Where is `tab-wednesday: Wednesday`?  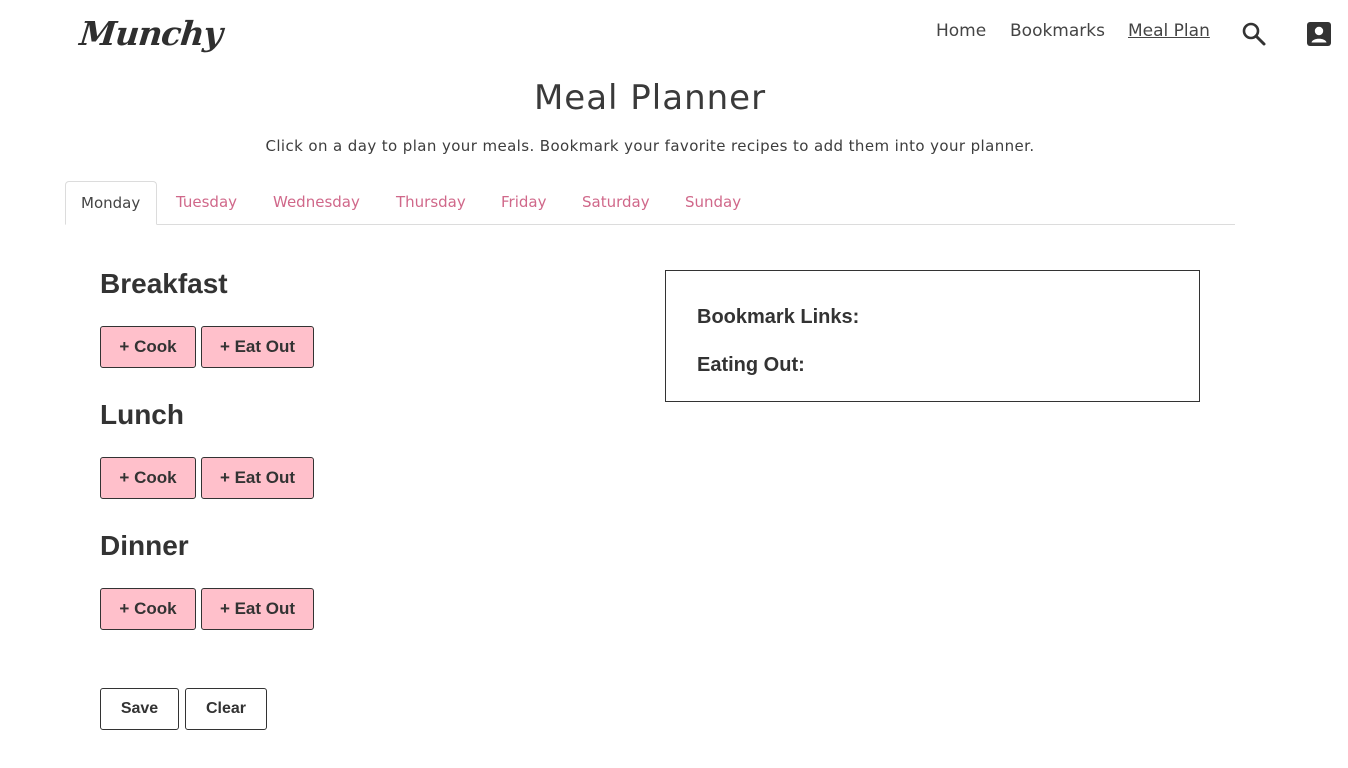 tab-wednesday: Wednesday is located at coordinates (316, 202).